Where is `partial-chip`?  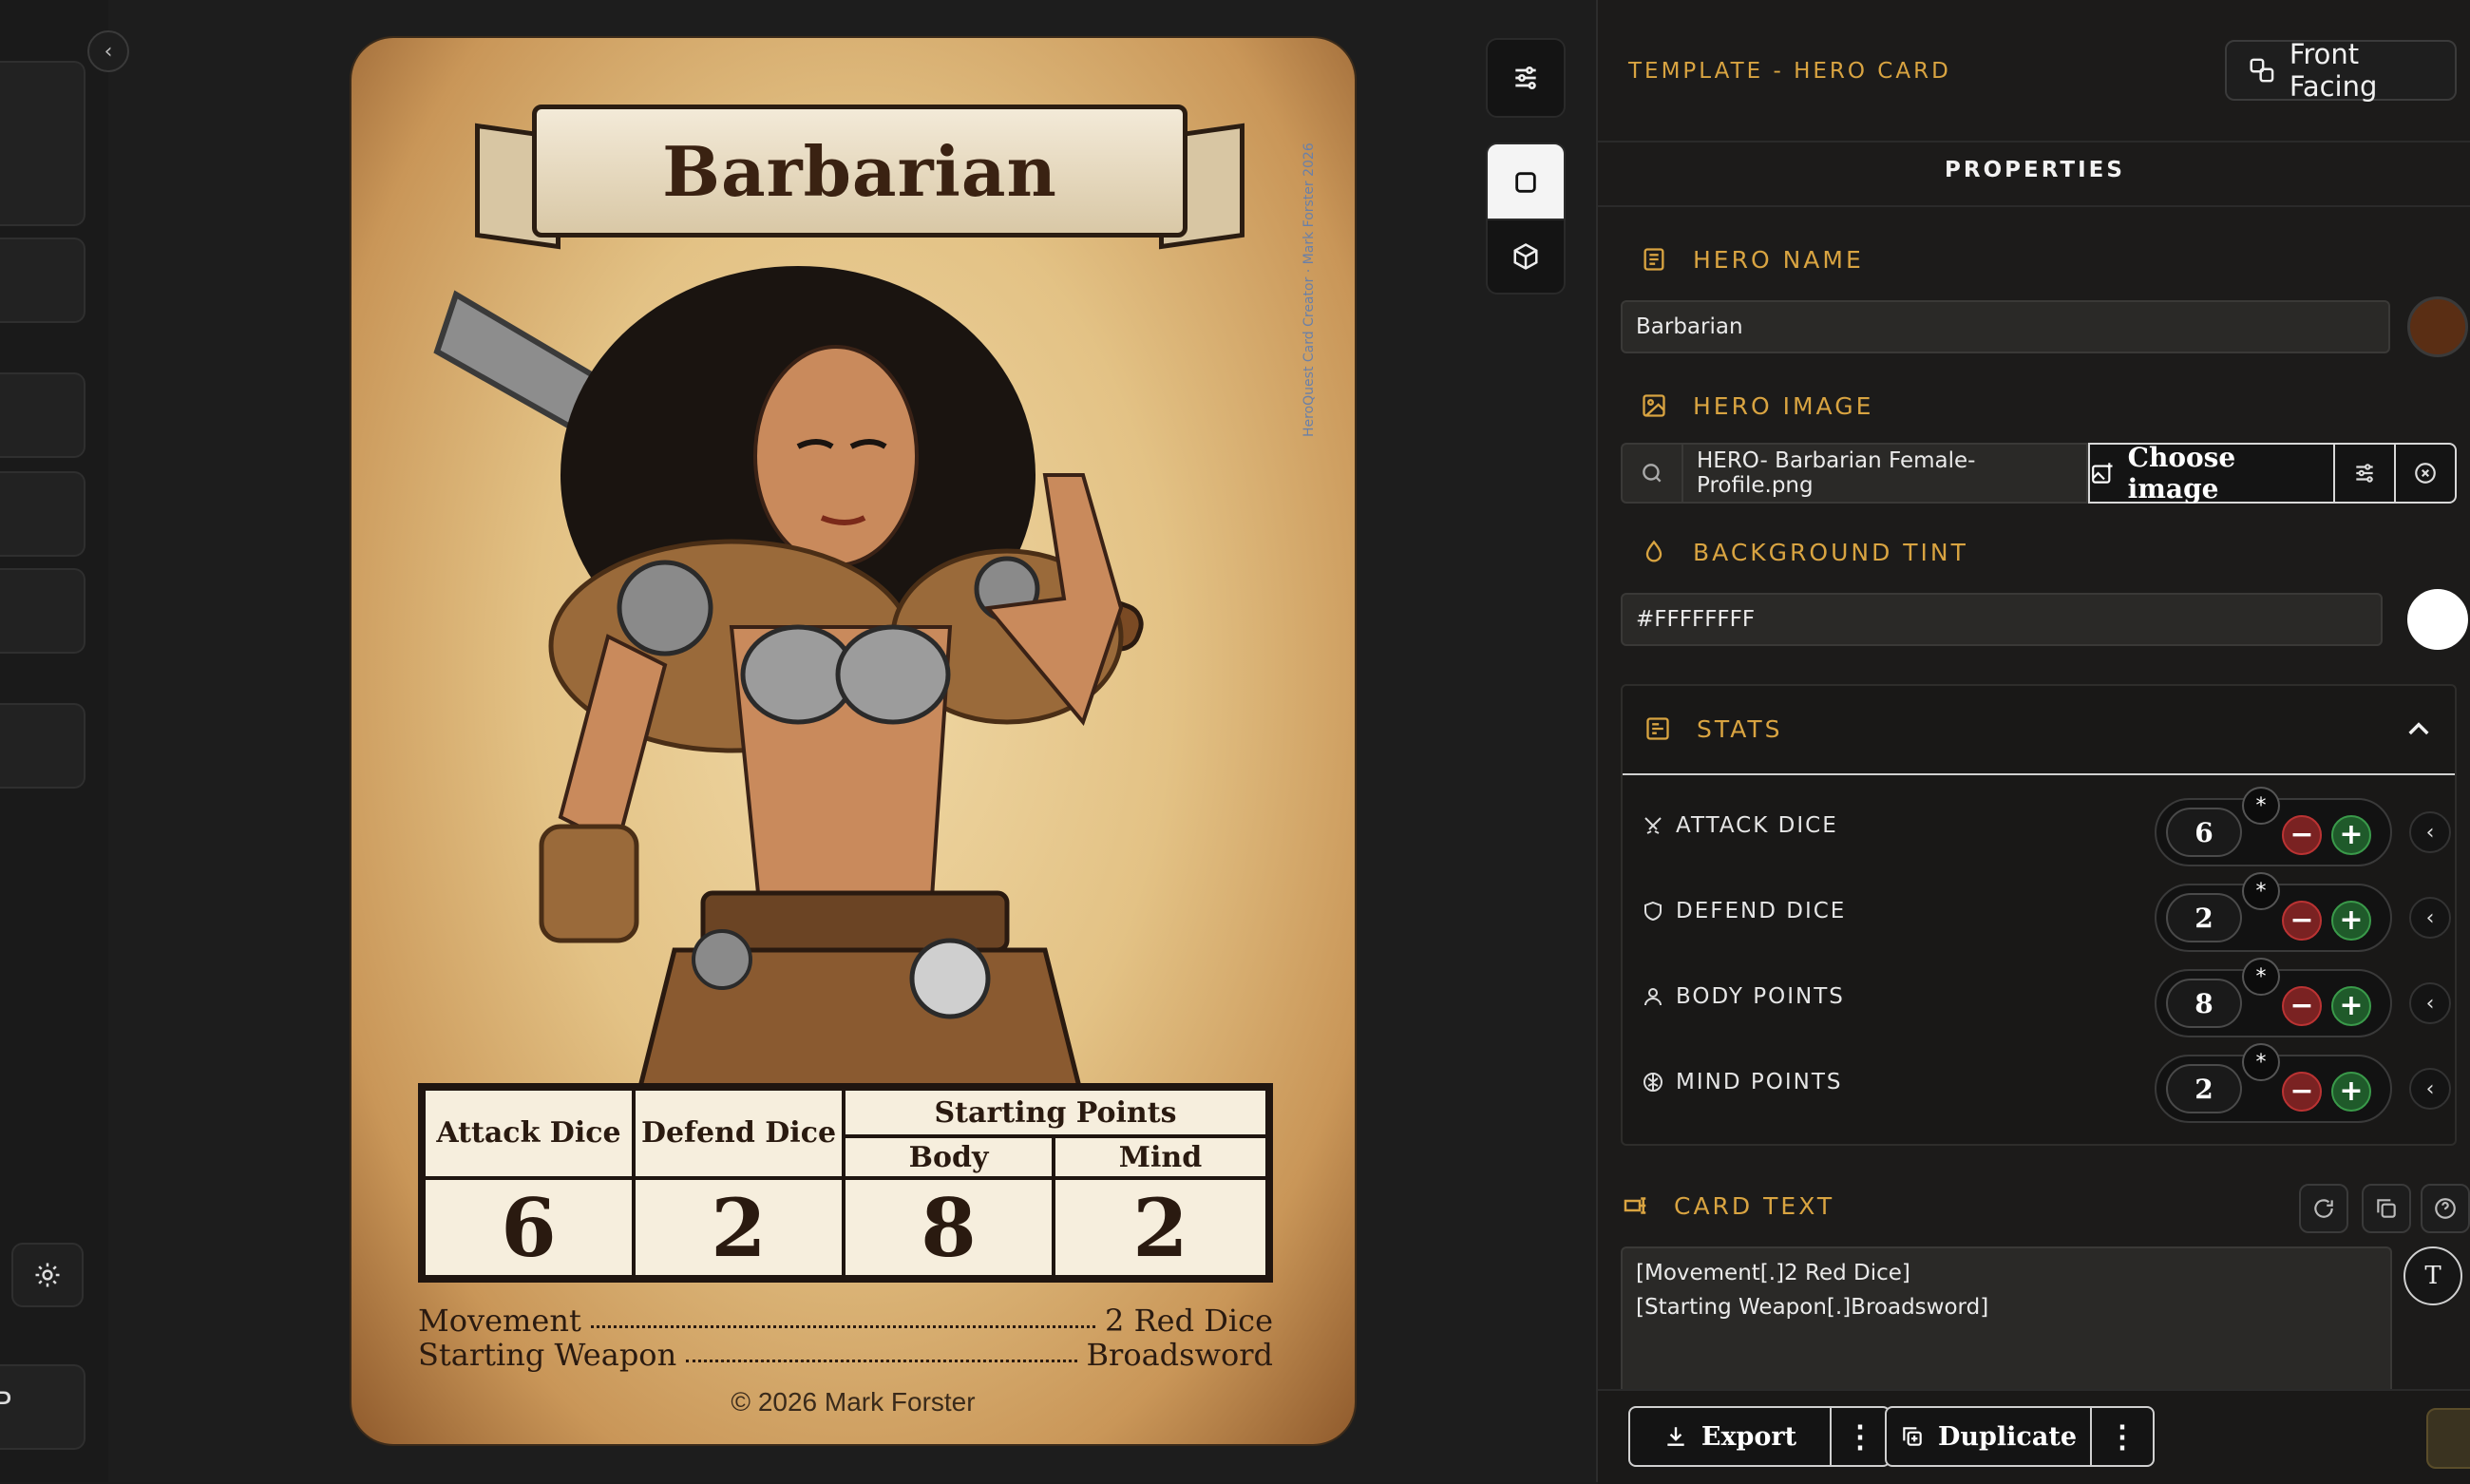
partial-chip is located at coordinates (2448, 1438).